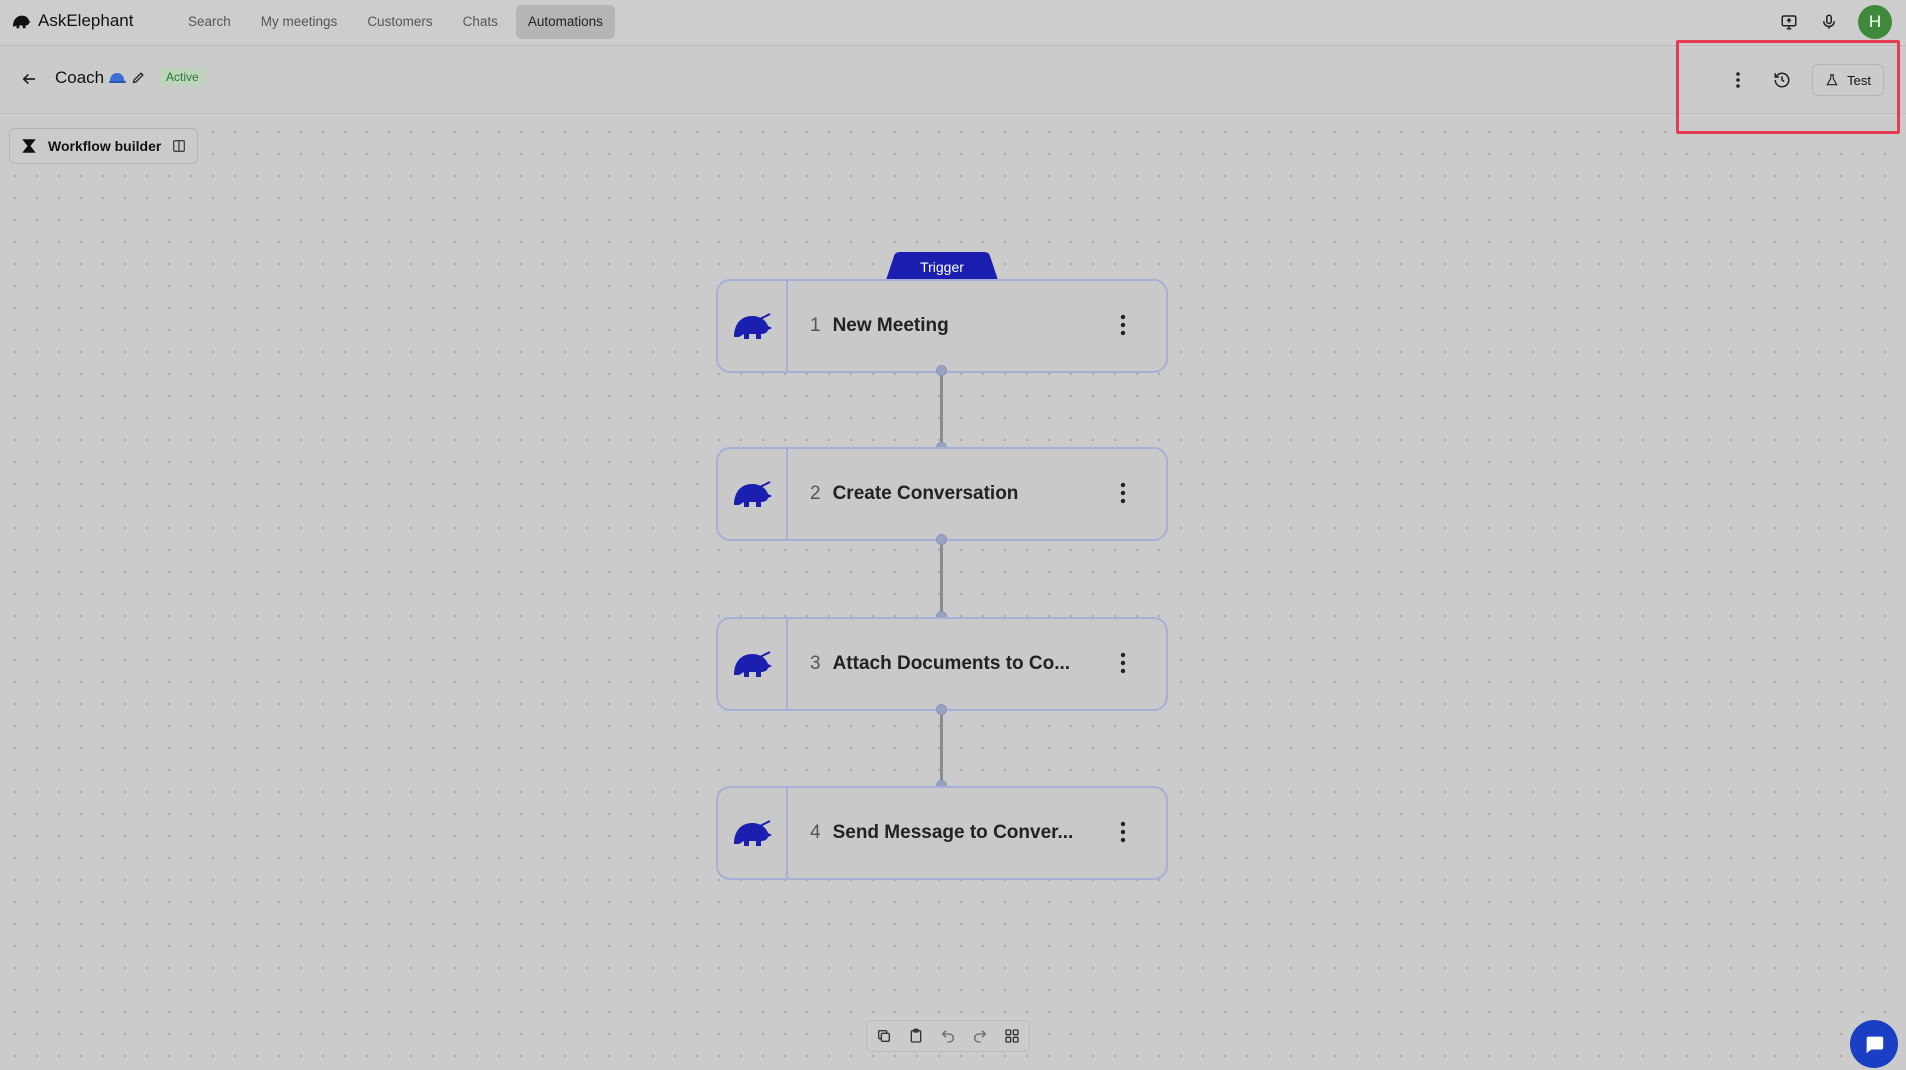 The height and width of the screenshot is (1070, 1906). Describe the element at coordinates (399, 22) in the screenshot. I see `nav-customers: Customers` at that location.